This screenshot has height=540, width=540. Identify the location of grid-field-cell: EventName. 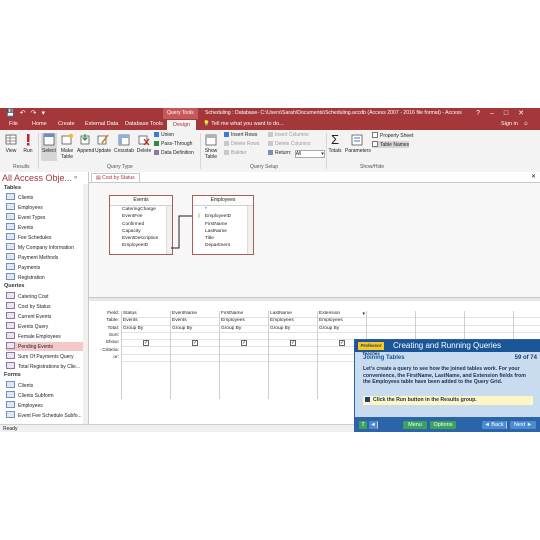
(195, 315).